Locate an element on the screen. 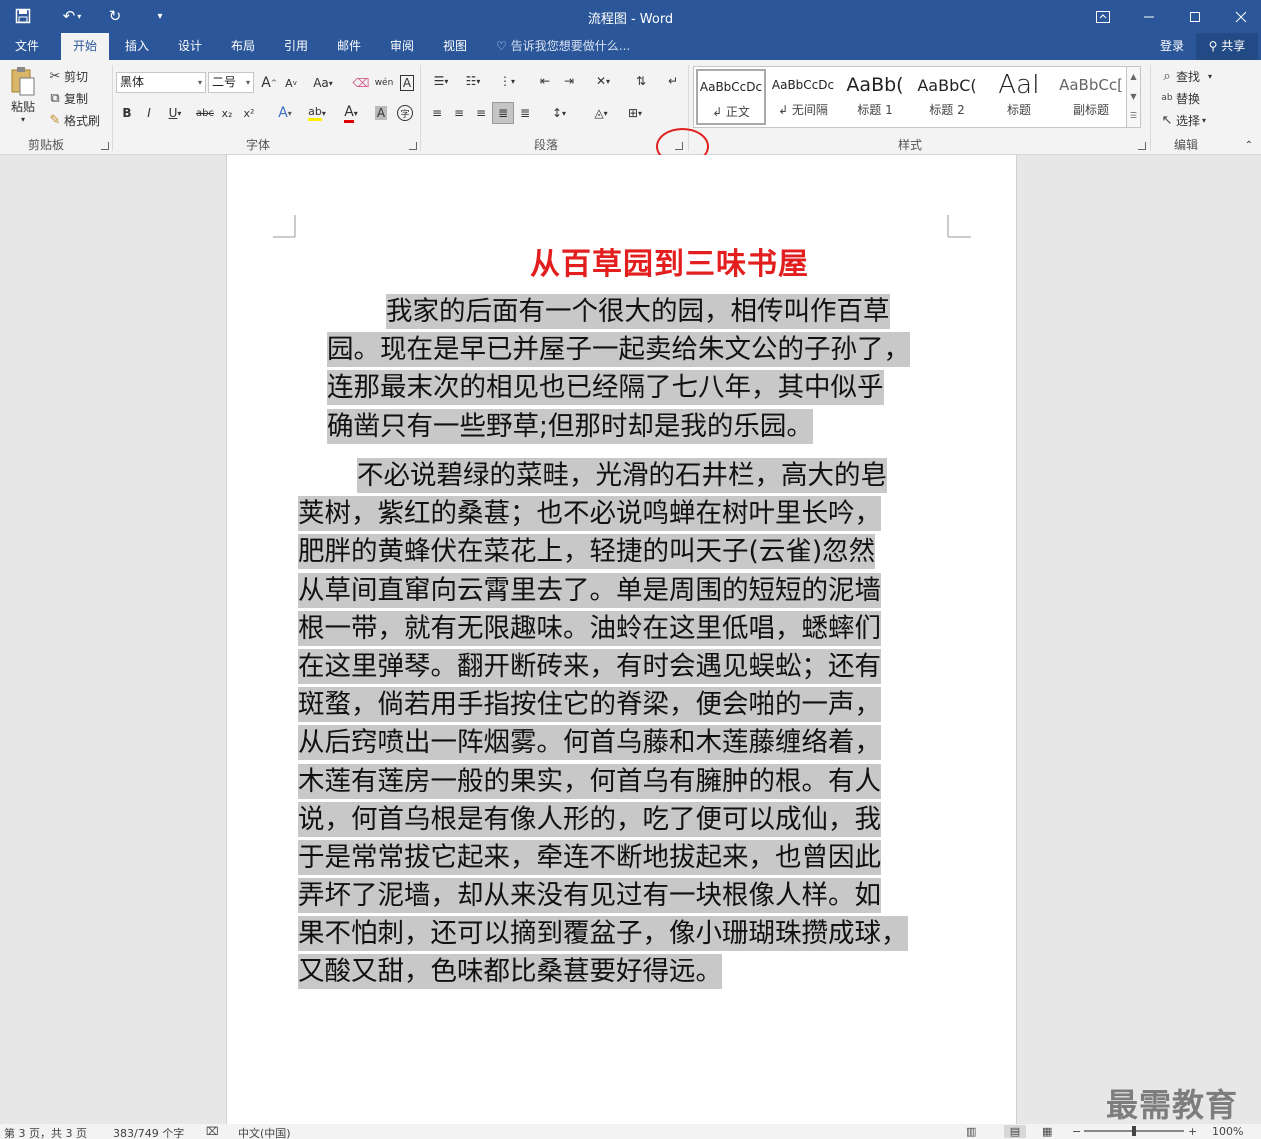 The width and height of the screenshot is (1261, 1139). shading-icon: ◬ ▾ is located at coordinates (601, 113).